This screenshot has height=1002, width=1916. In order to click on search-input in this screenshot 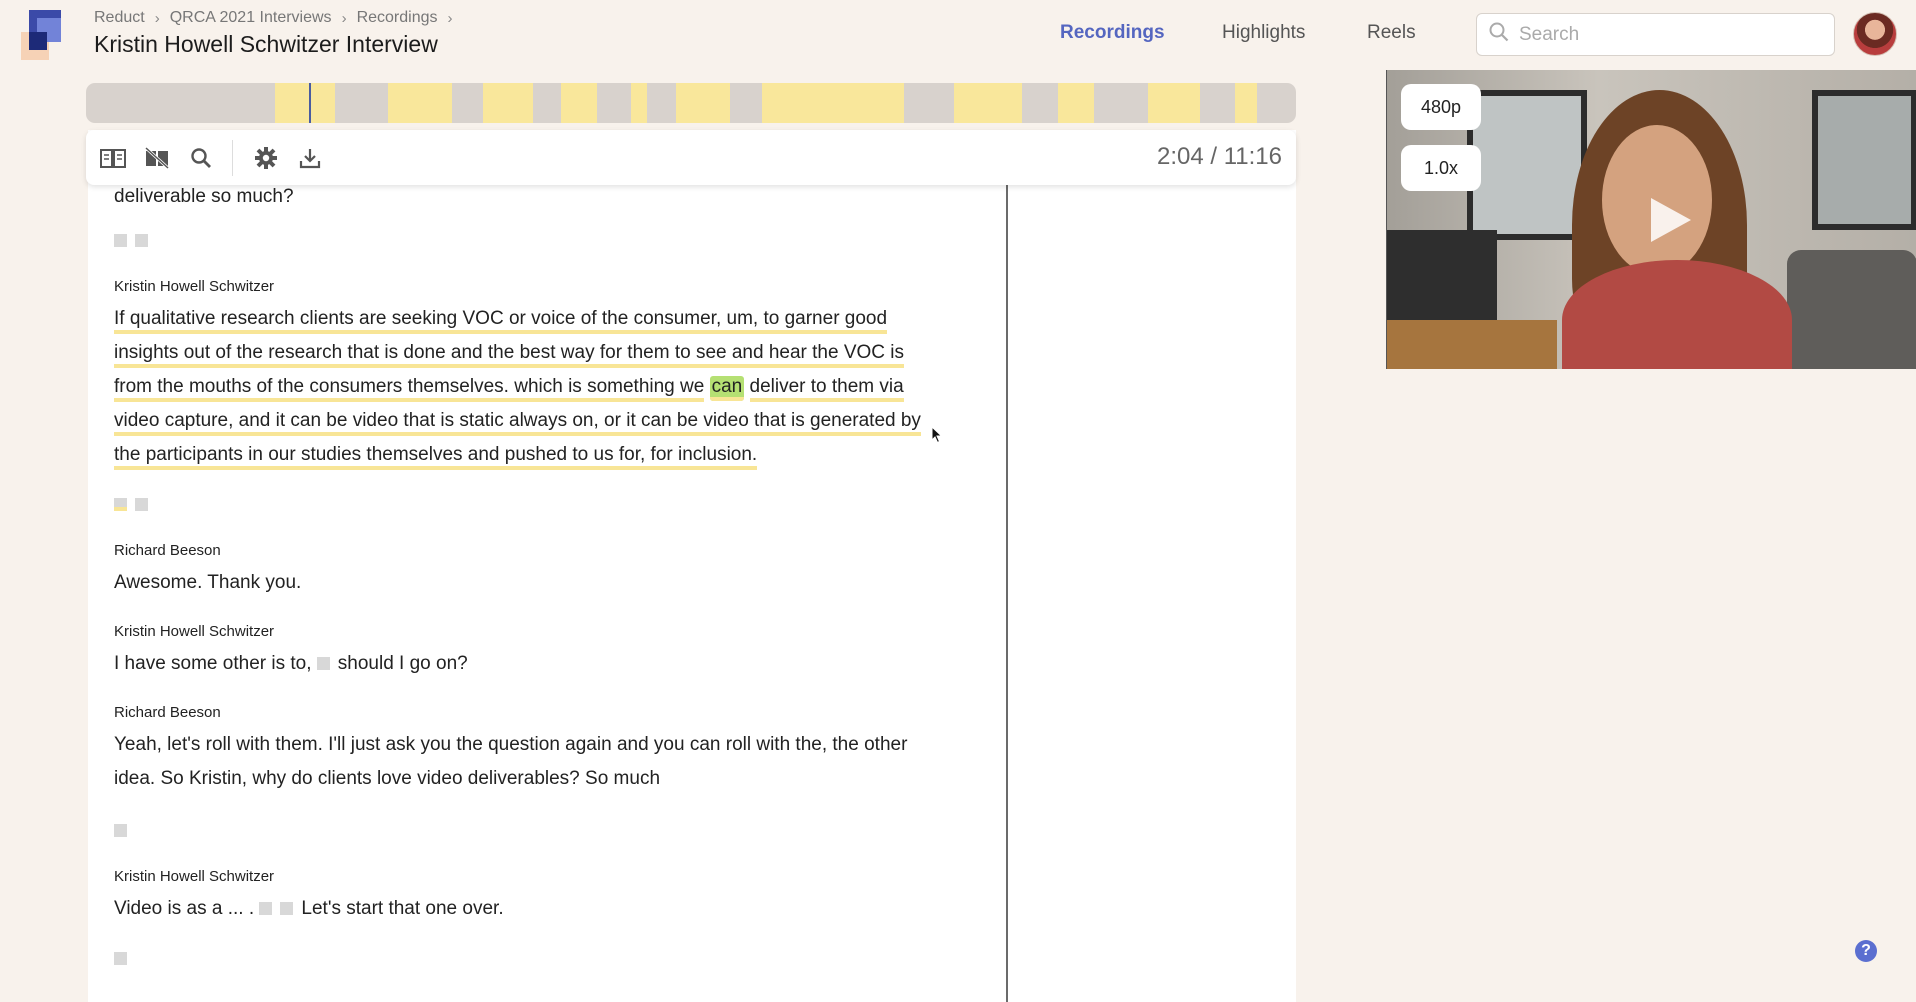, I will do `click(1669, 34)`.